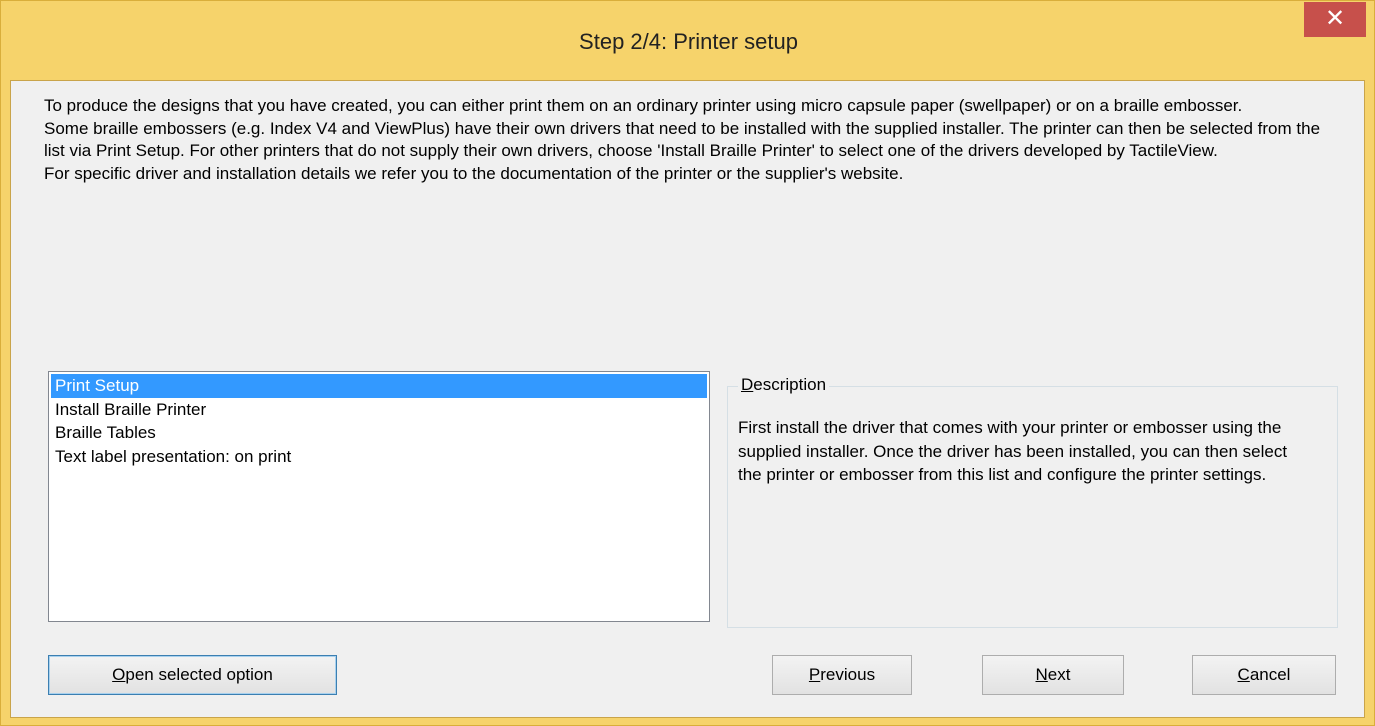 This screenshot has width=1375, height=726. What do you see at coordinates (1270, 674) in the screenshot?
I see `cancel-button-label: ancel` at bounding box center [1270, 674].